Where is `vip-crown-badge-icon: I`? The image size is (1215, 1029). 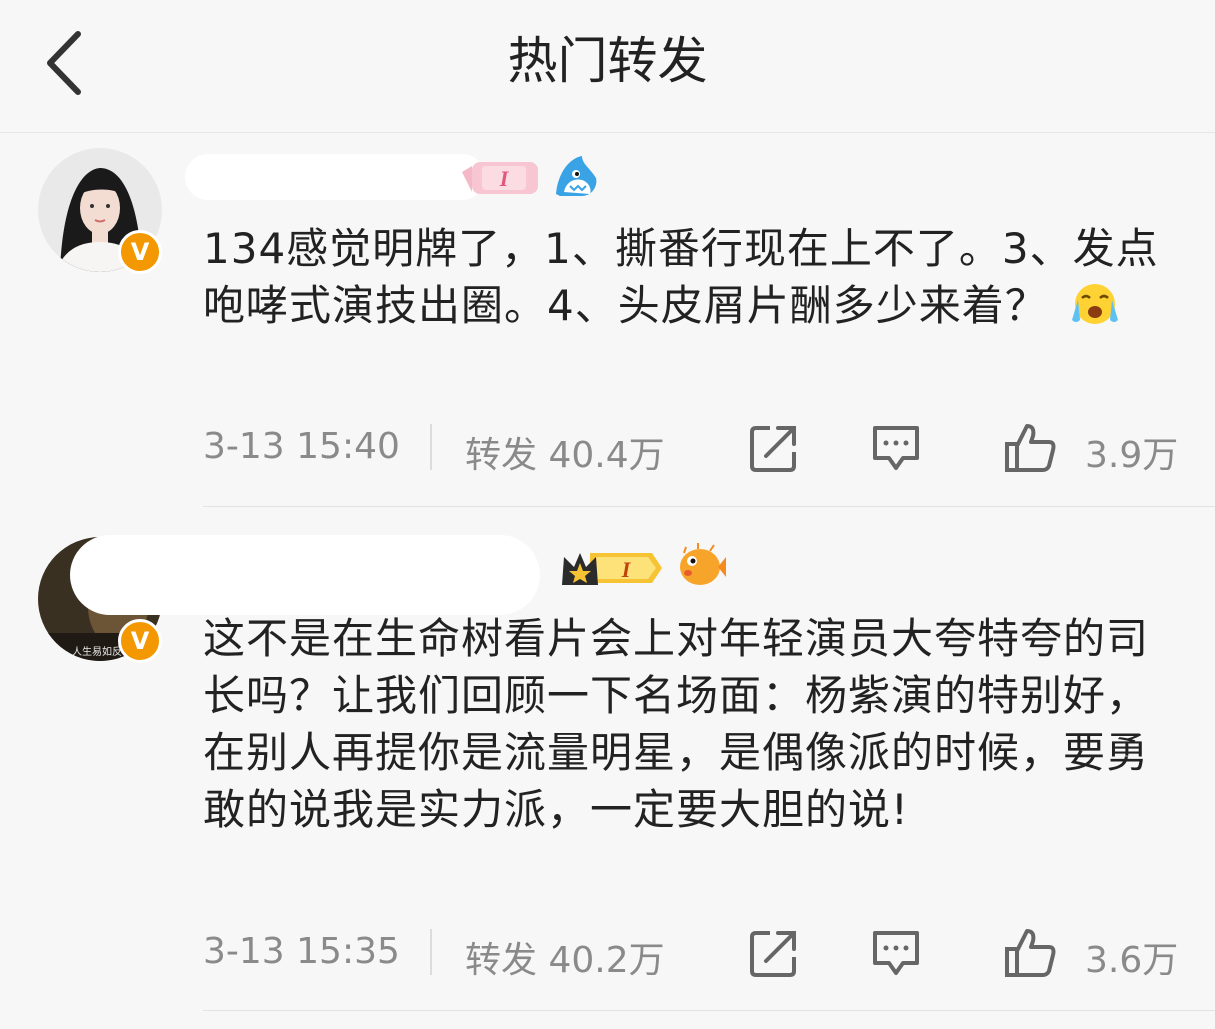 vip-crown-badge-icon: I is located at coordinates (612, 569).